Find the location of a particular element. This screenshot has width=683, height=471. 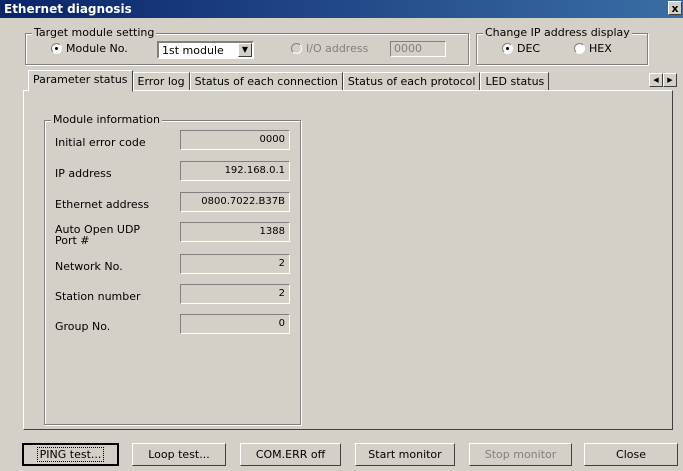

dec-radio: DEC is located at coordinates (521, 48).